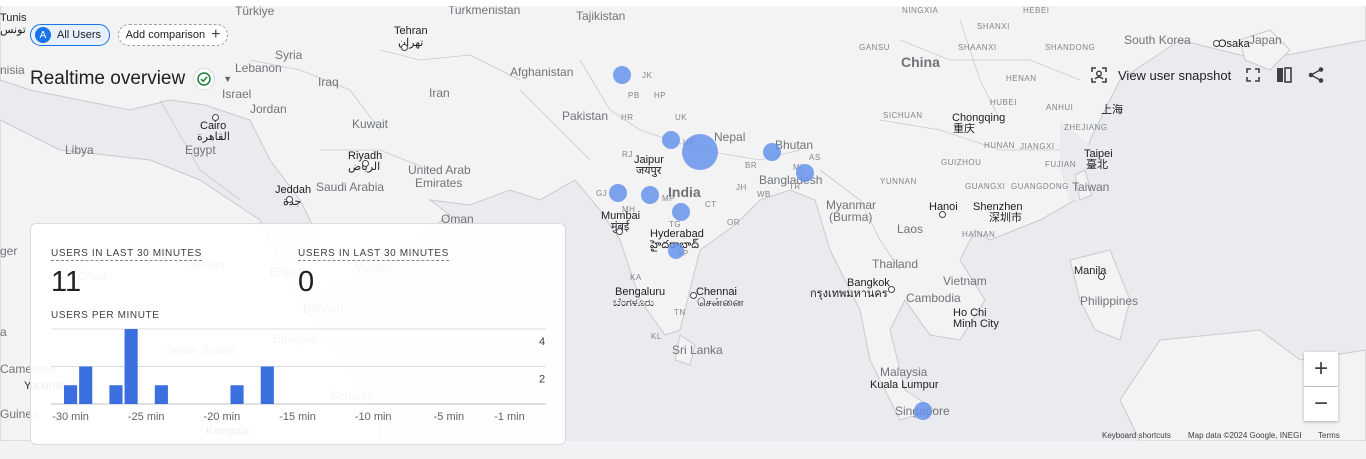  I want to click on map-label: South Korea, so click(1157, 40).